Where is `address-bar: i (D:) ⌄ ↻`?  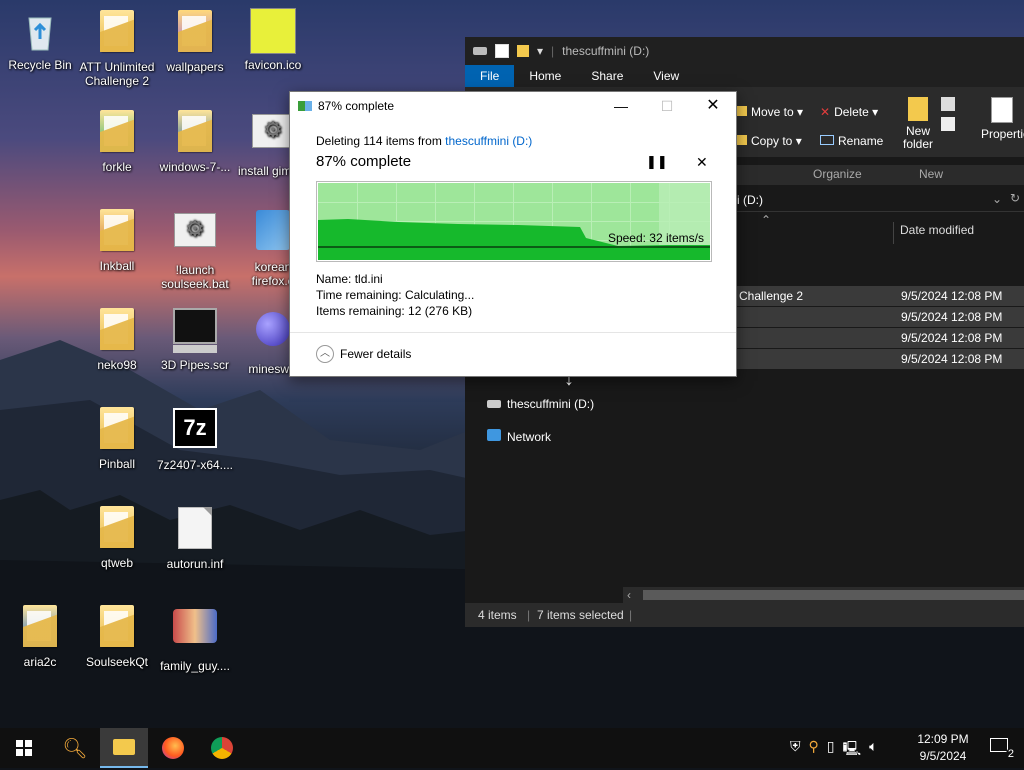
address-bar: i (D:) ⌄ ↻ is located at coordinates (879, 200).